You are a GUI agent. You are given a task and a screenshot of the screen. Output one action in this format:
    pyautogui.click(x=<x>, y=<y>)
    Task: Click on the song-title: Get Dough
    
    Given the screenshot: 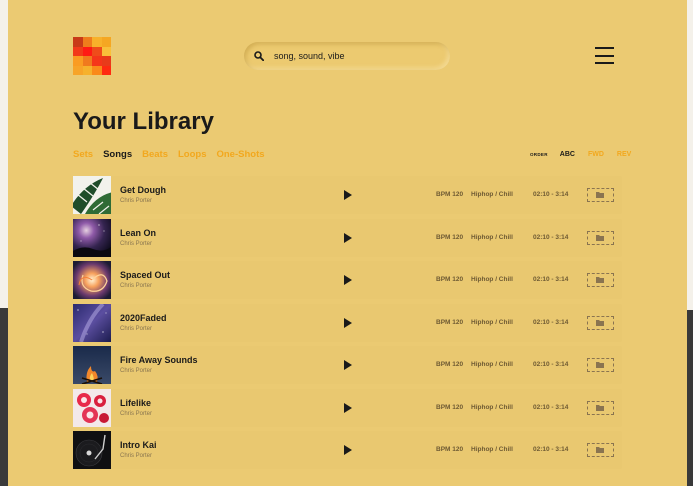 What is the action you would take?
    pyautogui.click(x=143, y=190)
    